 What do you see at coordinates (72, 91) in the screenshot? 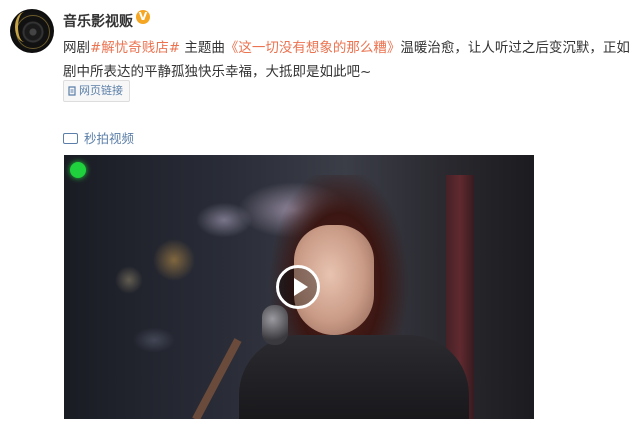
I see `link-icon` at bounding box center [72, 91].